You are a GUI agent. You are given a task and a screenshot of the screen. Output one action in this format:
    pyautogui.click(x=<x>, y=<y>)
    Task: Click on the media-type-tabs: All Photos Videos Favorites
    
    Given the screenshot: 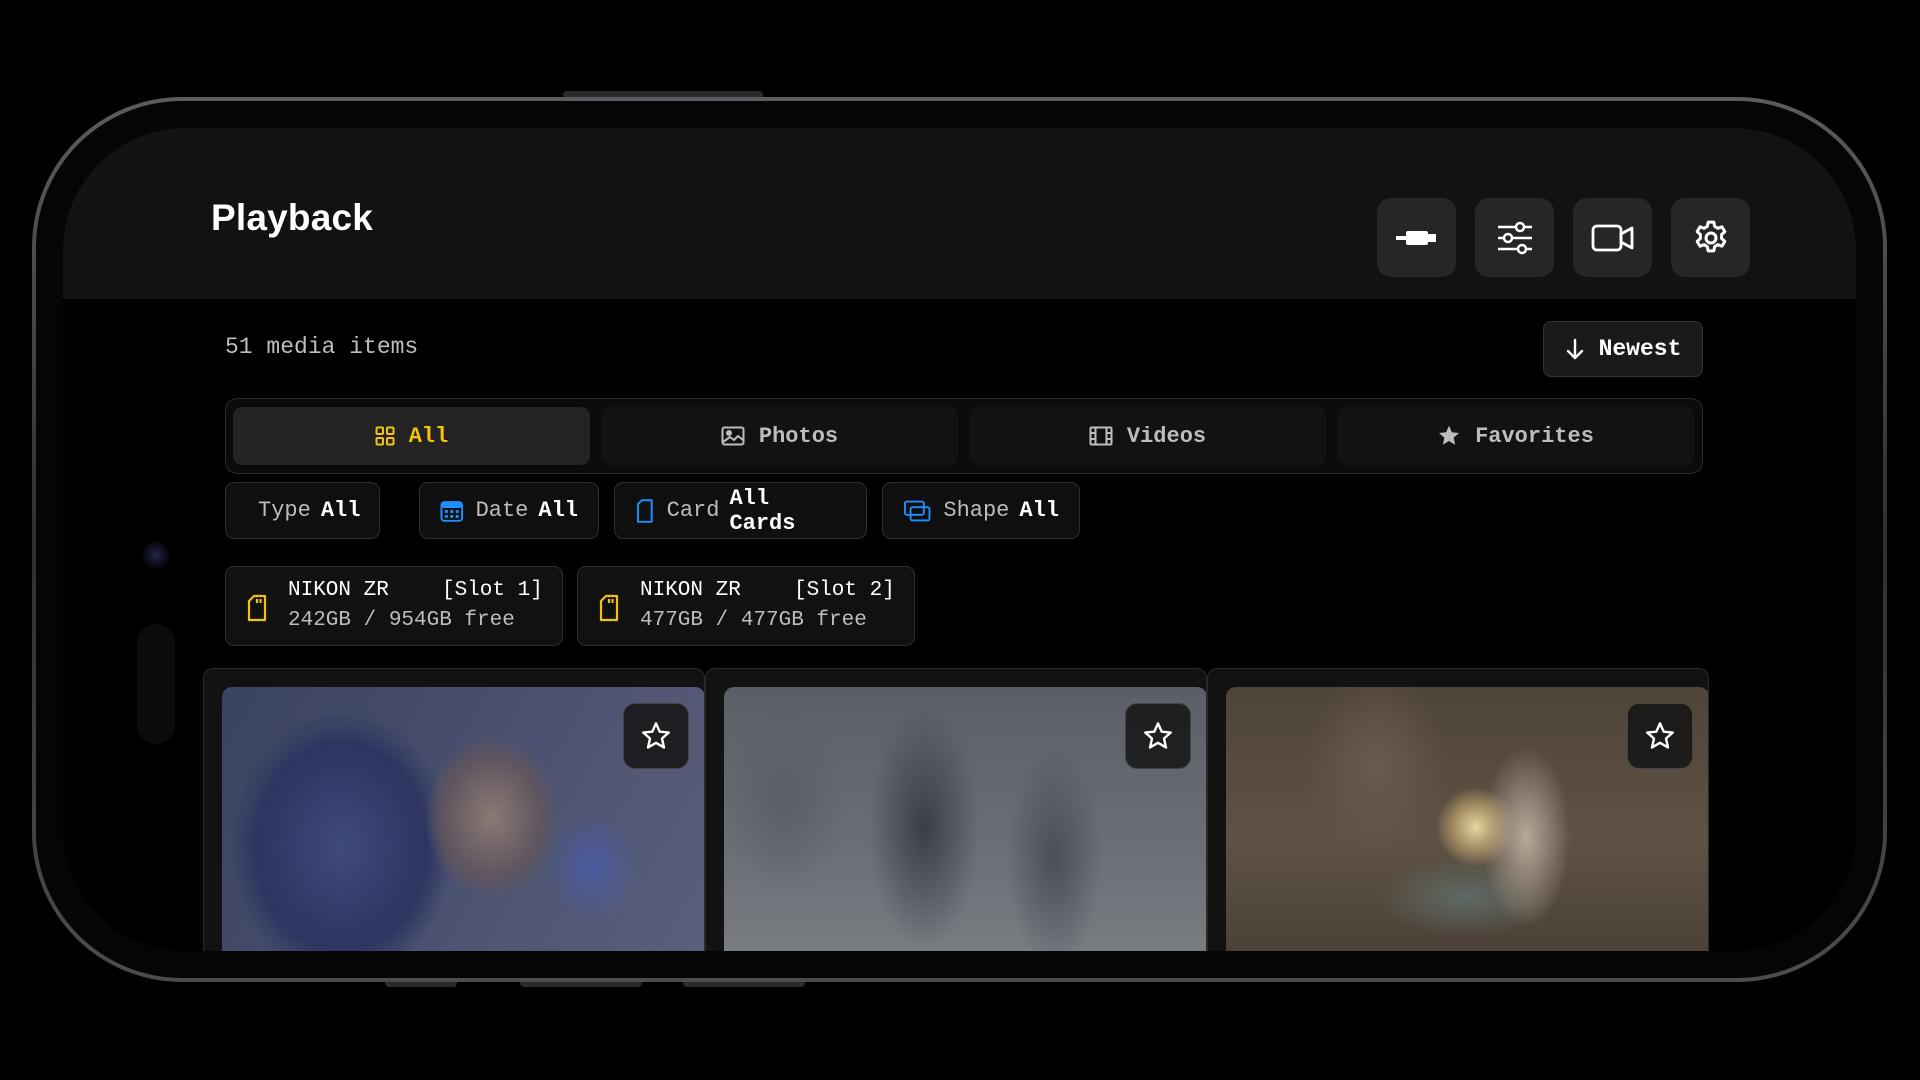 What is the action you would take?
    pyautogui.click(x=964, y=436)
    